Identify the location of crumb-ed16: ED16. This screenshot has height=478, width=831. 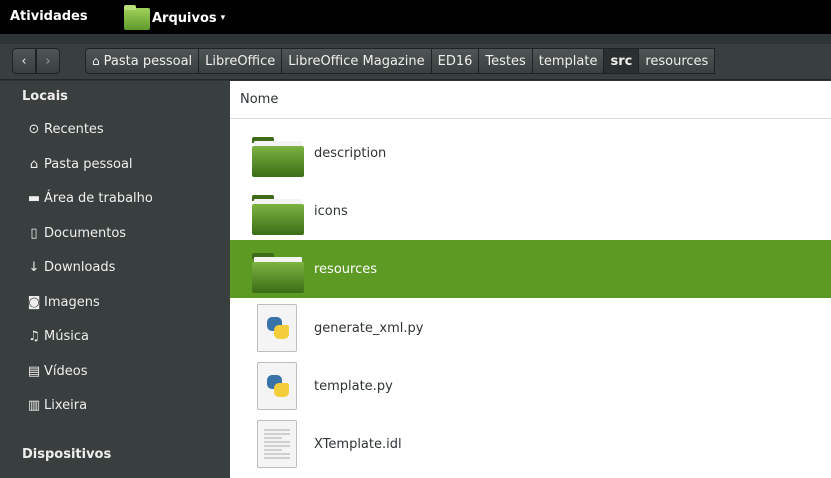
(455, 61).